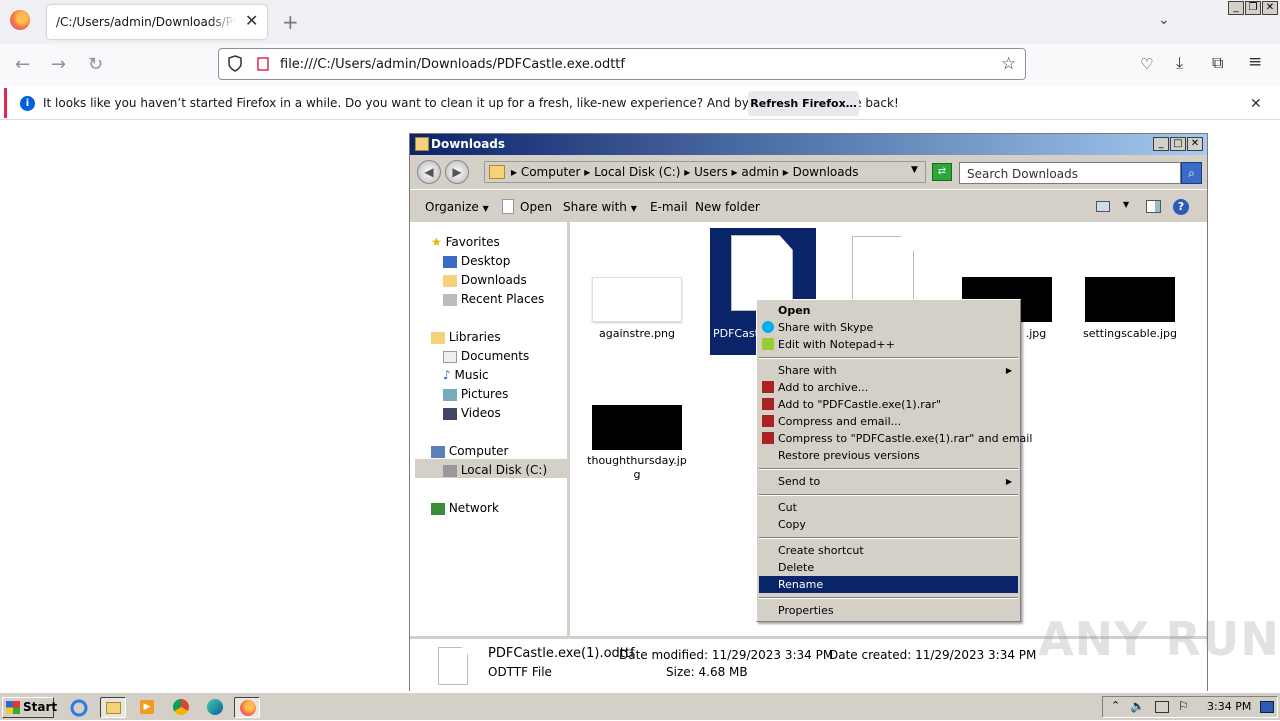  What do you see at coordinates (290, 22) in the screenshot?
I see `new-tab-icon: +` at bounding box center [290, 22].